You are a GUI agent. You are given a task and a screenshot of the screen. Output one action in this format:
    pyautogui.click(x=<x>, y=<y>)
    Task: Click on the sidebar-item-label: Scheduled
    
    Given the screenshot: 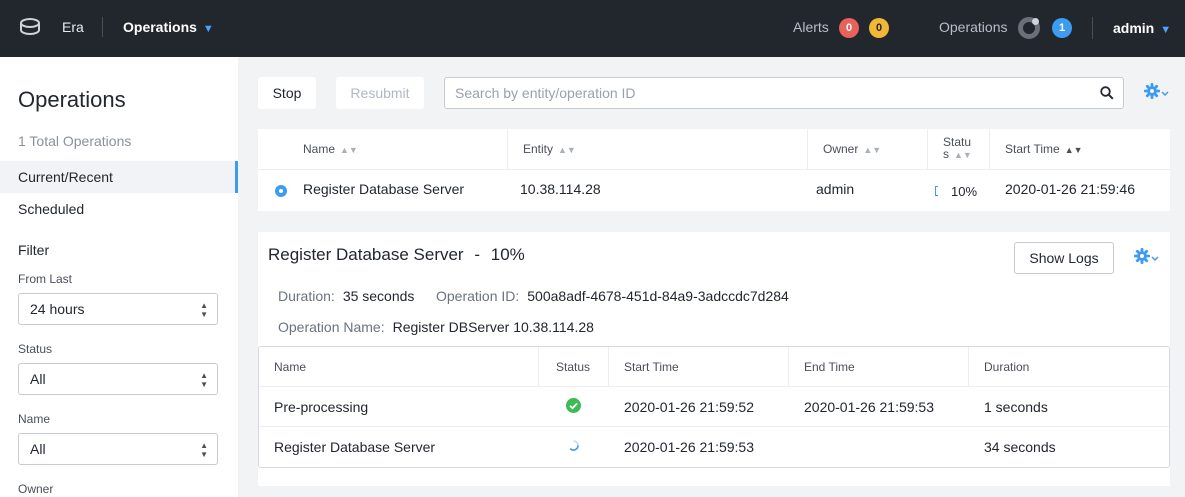 What is the action you would take?
    pyautogui.click(x=51, y=209)
    